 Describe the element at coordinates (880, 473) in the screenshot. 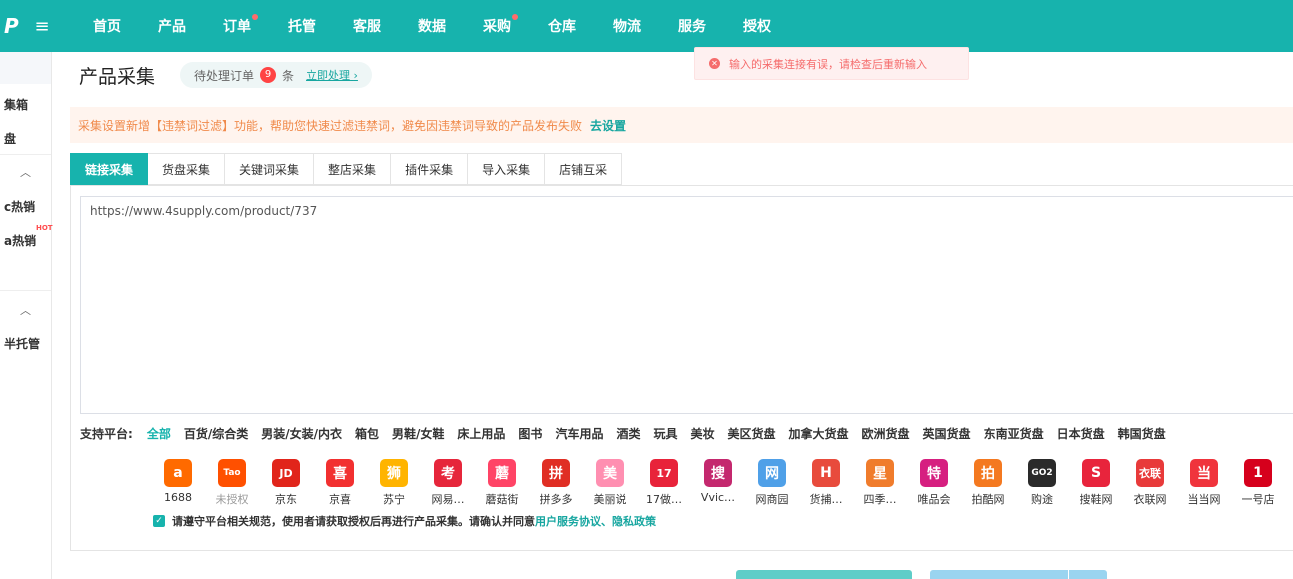

I see `platform-logo-icon: 星` at that location.